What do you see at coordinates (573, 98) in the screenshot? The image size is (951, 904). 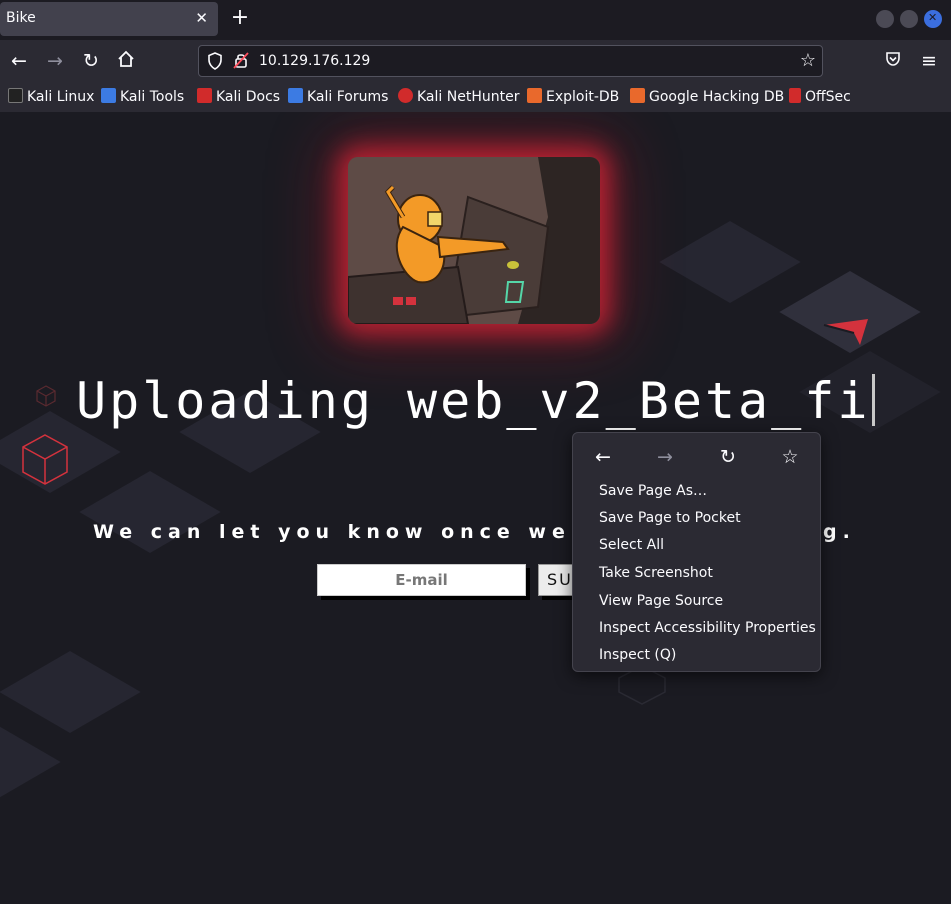 I see `bookmark-exploit-db: Exploit-DB` at bounding box center [573, 98].